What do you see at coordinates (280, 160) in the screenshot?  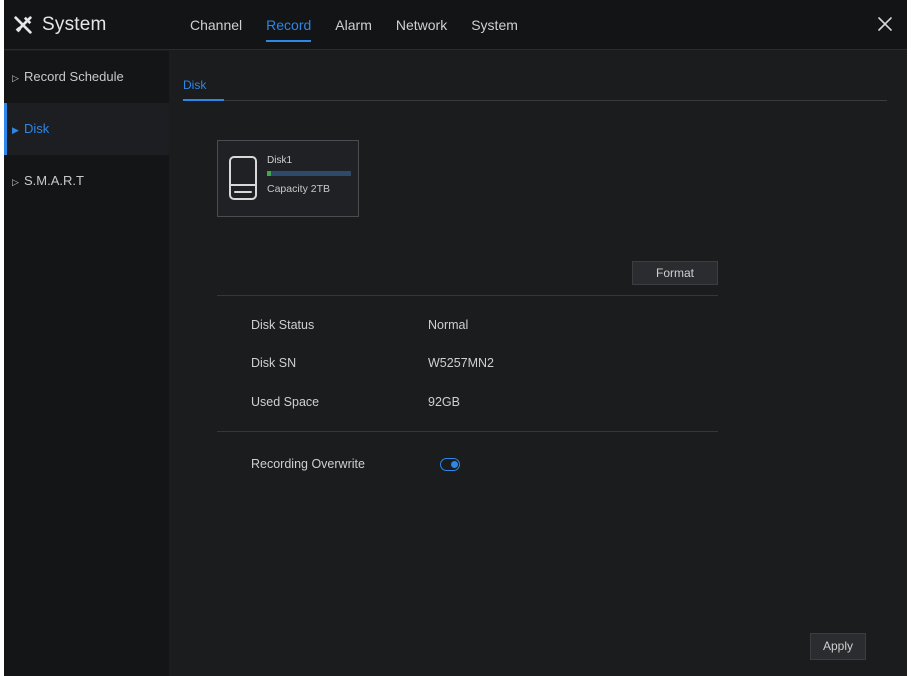 I see `disk-name: Disk1` at bounding box center [280, 160].